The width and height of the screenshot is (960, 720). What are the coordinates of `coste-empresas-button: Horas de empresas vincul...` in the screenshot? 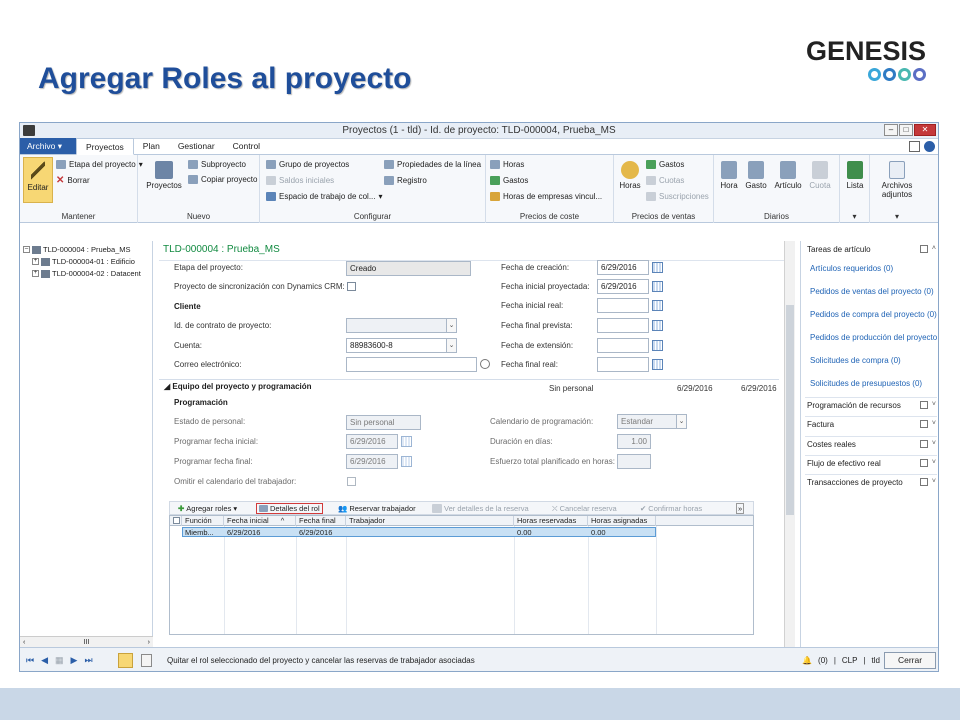 It's located at (546, 196).